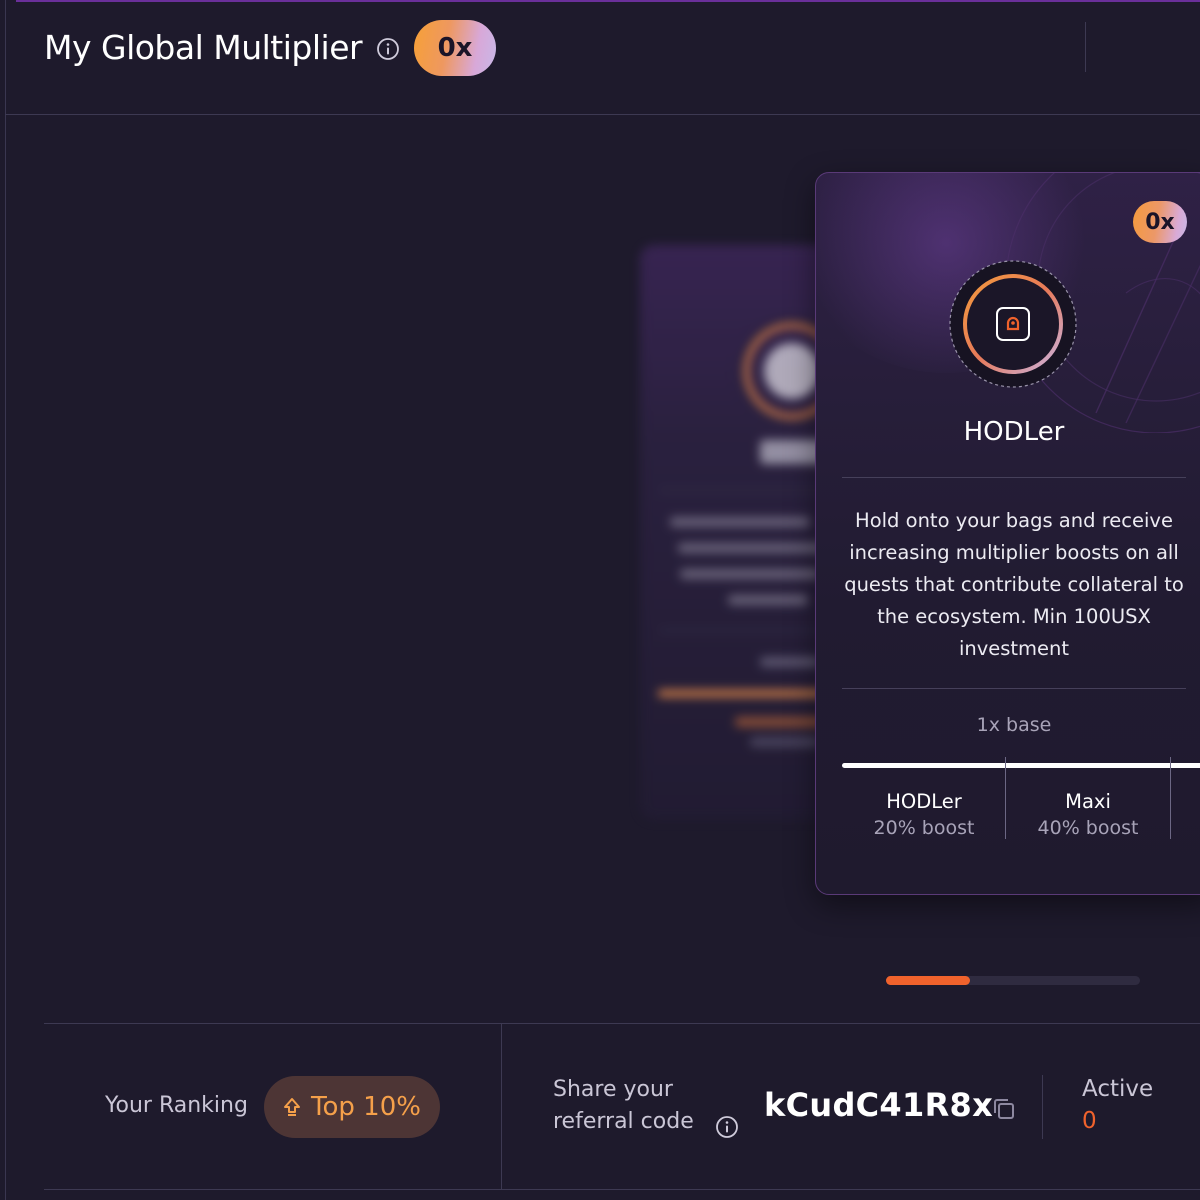 The width and height of the screenshot is (1200, 1200). Describe the element at coordinates (1004, 1109) in the screenshot. I see `copy-icon` at that location.